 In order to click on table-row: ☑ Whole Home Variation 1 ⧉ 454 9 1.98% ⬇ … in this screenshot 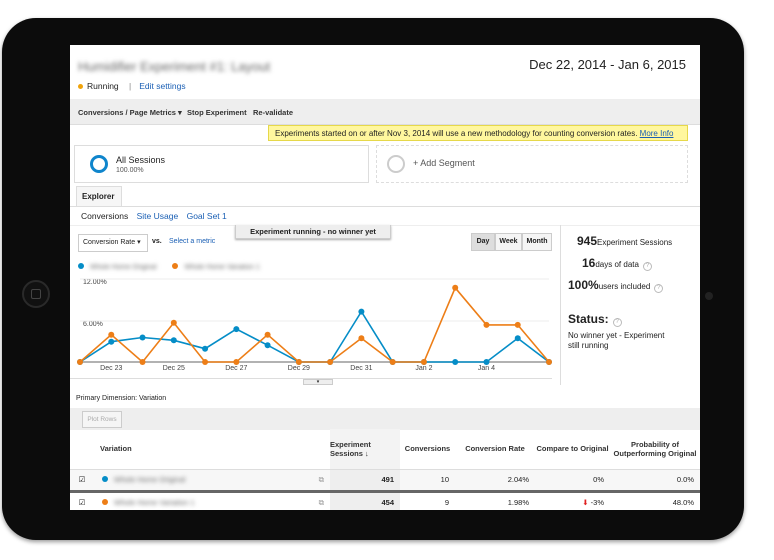, I will do `click(385, 500)`.